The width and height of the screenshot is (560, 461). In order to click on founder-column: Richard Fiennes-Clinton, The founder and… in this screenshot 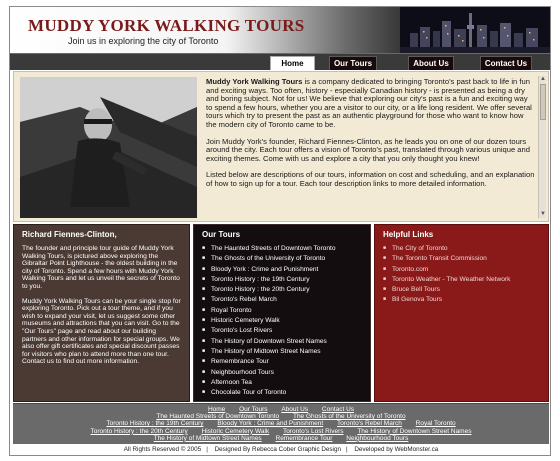, I will do `click(101, 313)`.